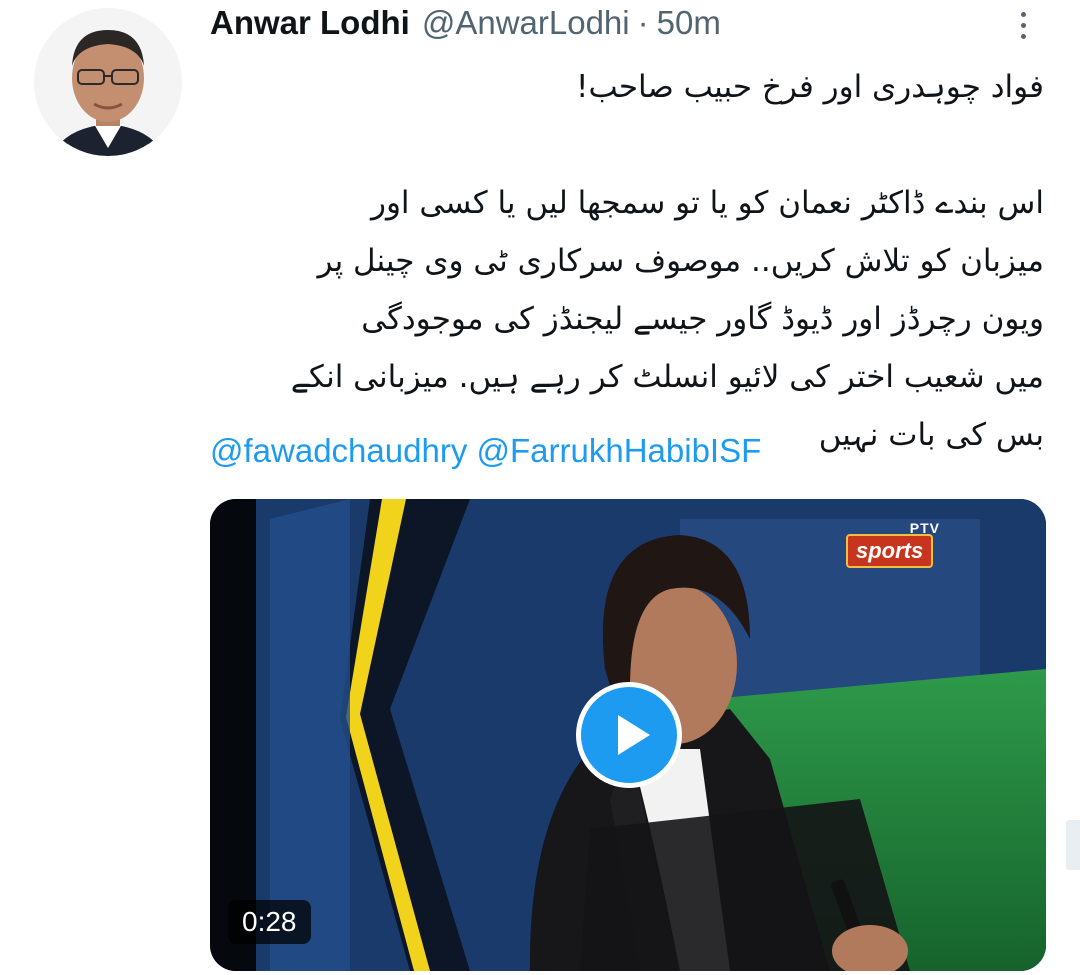 This screenshot has height=975, width=1080. I want to click on play-icon, so click(634, 735).